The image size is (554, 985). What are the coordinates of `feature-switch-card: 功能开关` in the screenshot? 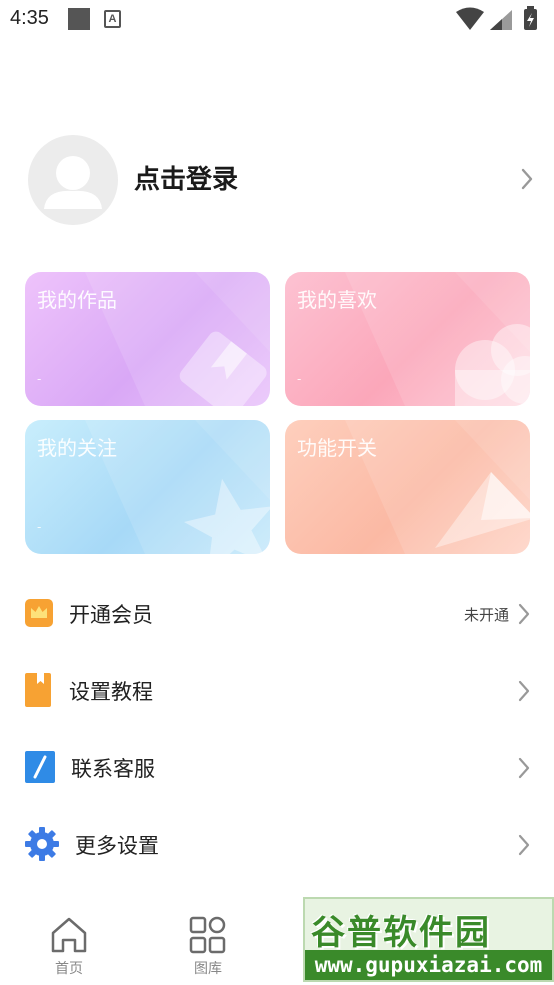 It's located at (407, 487).